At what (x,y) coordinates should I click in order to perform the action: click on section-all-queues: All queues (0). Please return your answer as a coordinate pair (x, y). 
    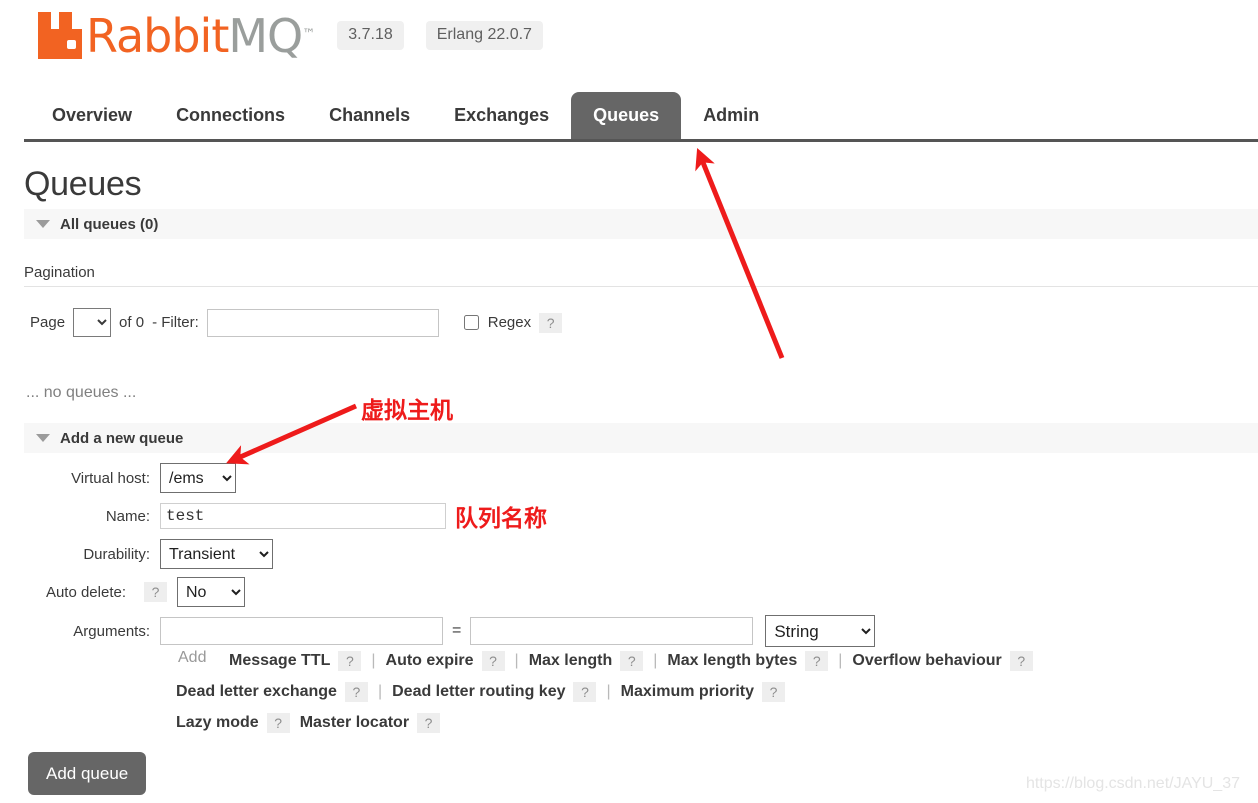
    Looking at the image, I should click on (641, 224).